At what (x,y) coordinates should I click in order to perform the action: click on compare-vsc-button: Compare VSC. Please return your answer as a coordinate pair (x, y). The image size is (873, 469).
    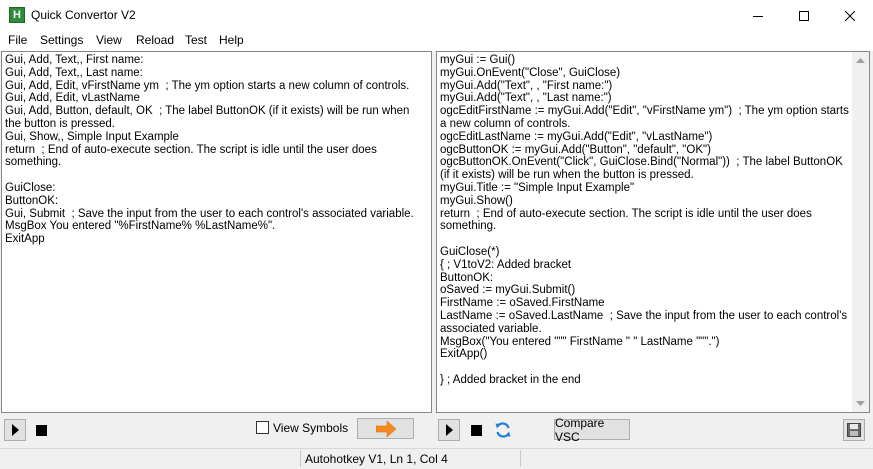
    Looking at the image, I should click on (592, 430).